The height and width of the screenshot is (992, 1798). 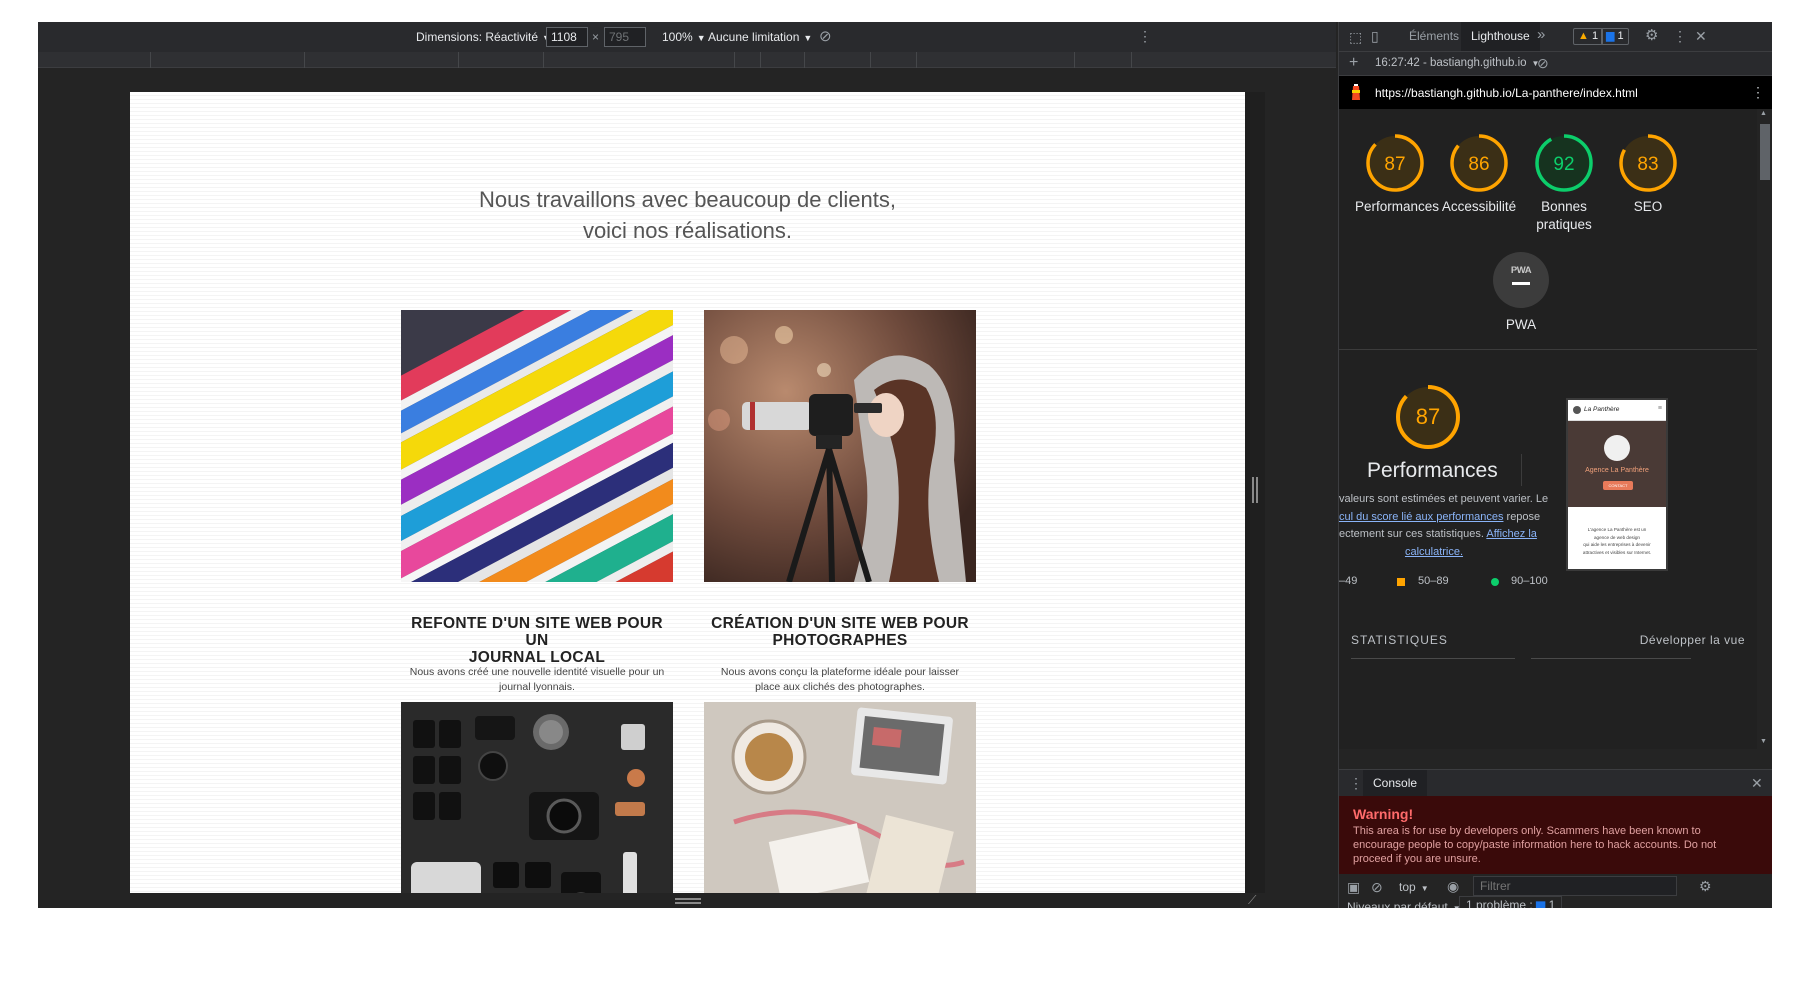 What do you see at coordinates (1764, 429) in the screenshot?
I see `report-scrollbar` at bounding box center [1764, 429].